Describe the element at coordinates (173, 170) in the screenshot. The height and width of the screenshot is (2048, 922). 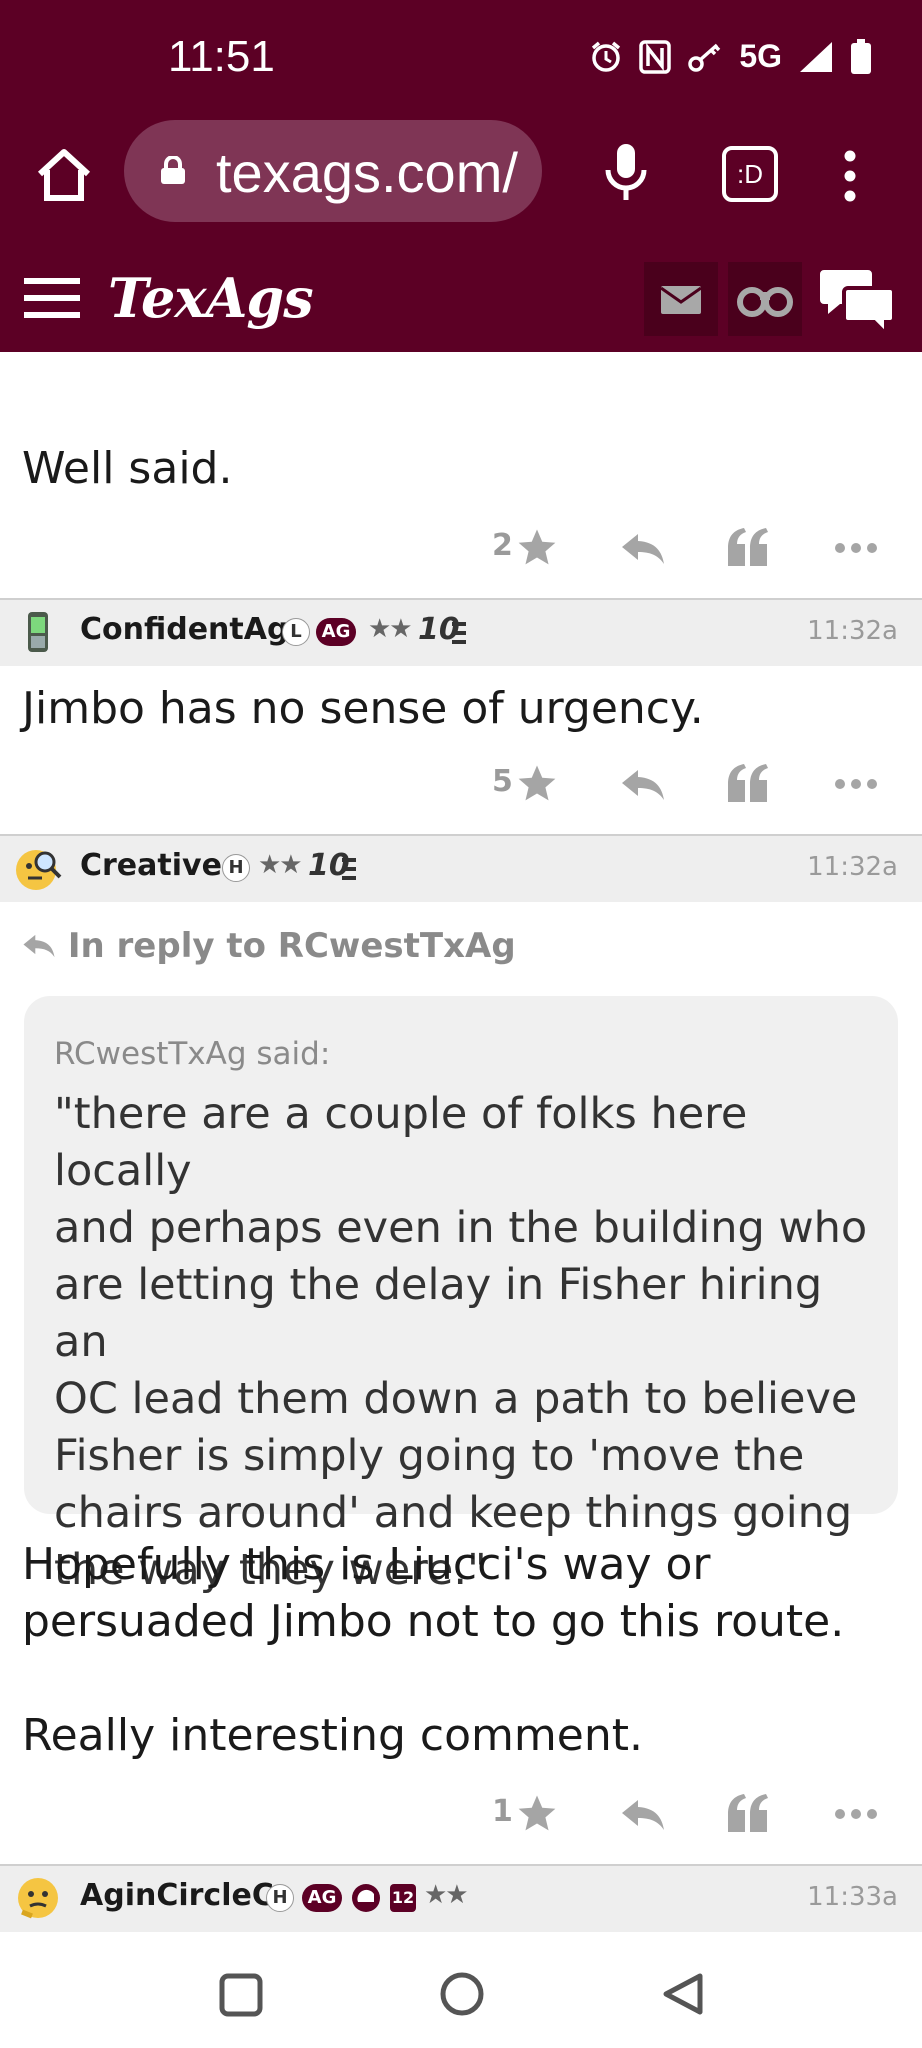
I see `lock-icon` at that location.